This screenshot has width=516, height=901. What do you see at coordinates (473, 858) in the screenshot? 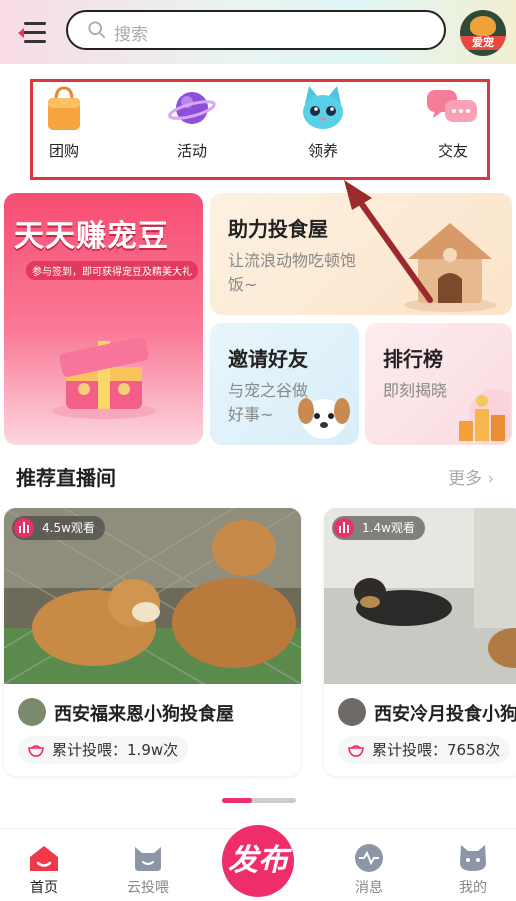
I see `profile-icon` at bounding box center [473, 858].